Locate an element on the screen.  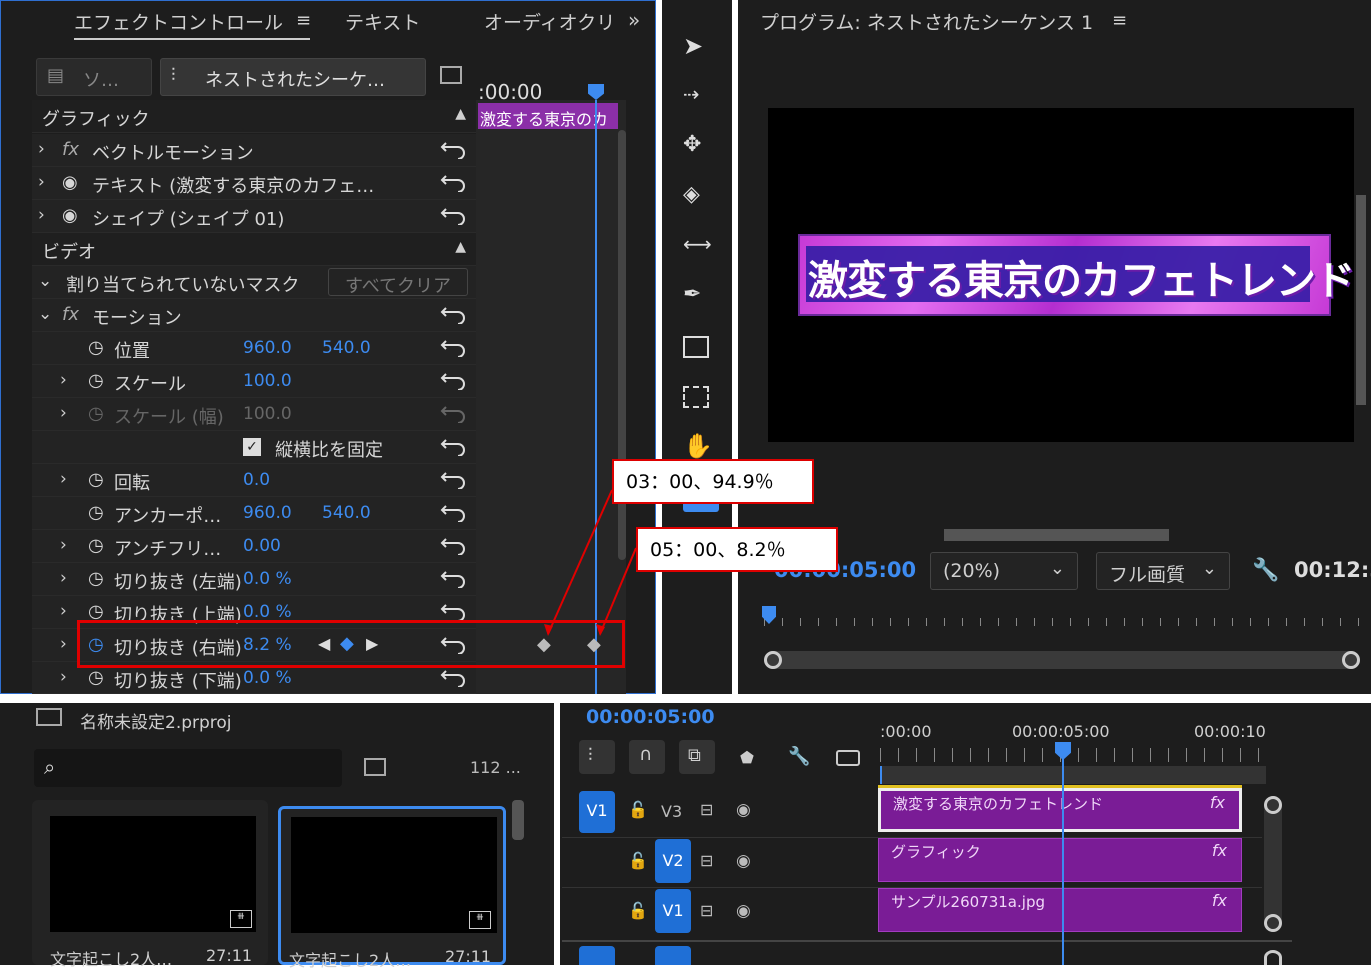
ruler-label-0: :00:00 is located at coordinates (906, 731).